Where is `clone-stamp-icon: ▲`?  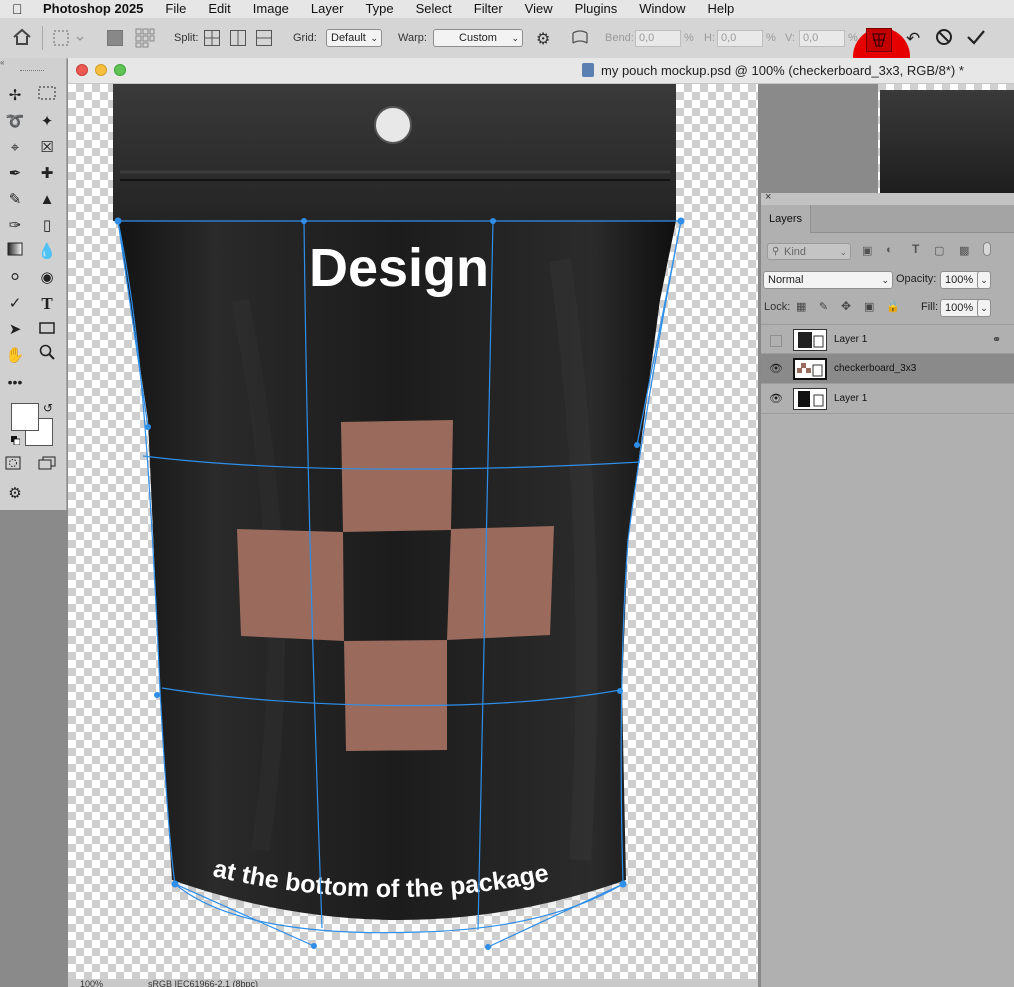 clone-stamp-icon: ▲ is located at coordinates (47, 200).